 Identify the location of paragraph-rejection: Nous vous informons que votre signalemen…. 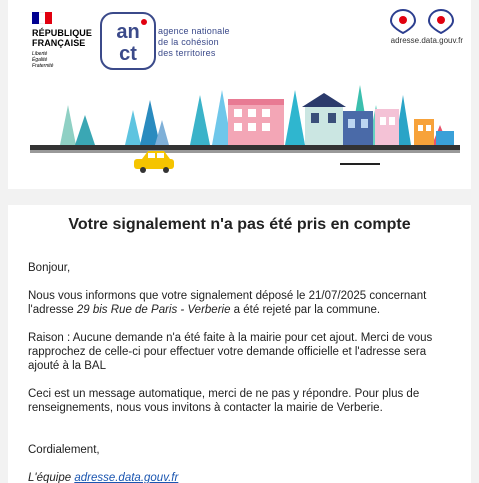
(241, 303).